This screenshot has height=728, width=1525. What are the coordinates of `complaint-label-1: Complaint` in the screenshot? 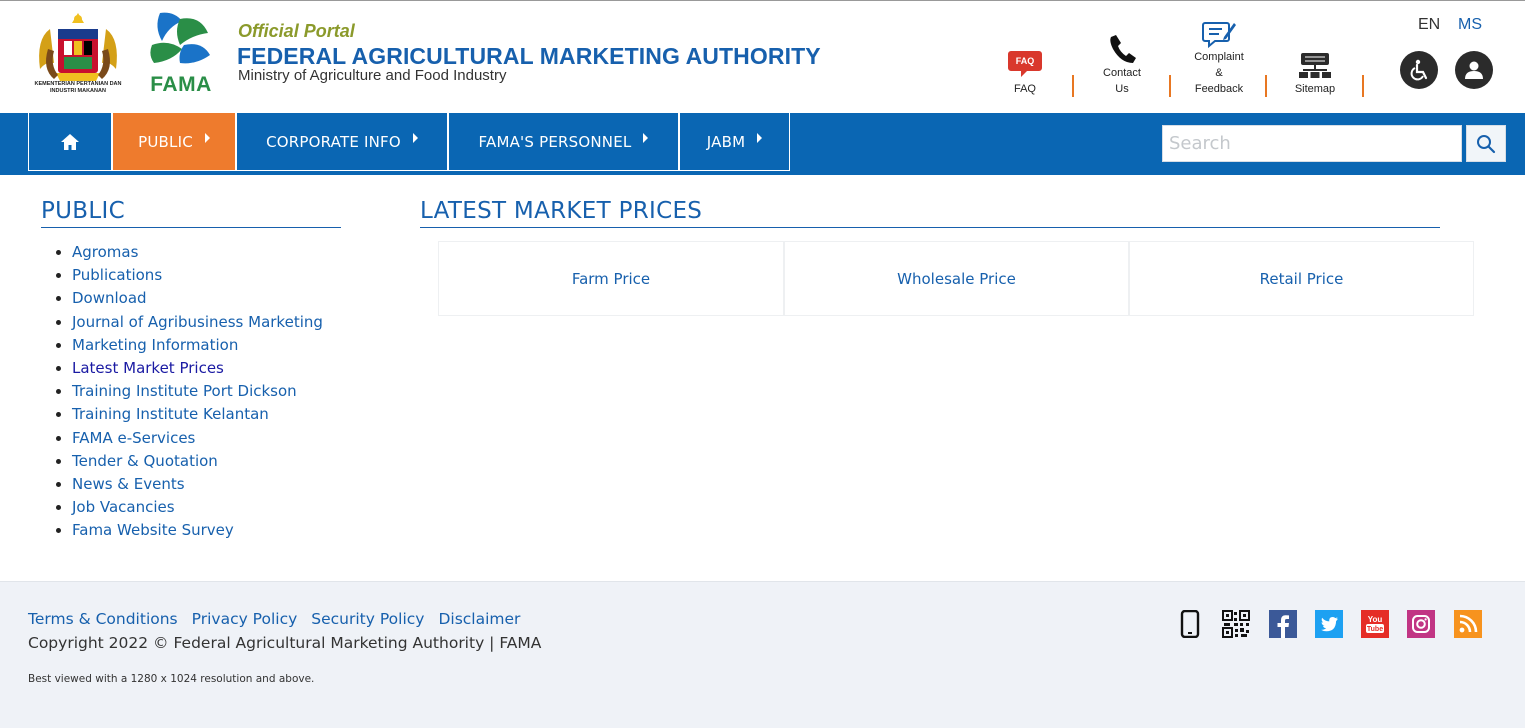 It's located at (1219, 57).